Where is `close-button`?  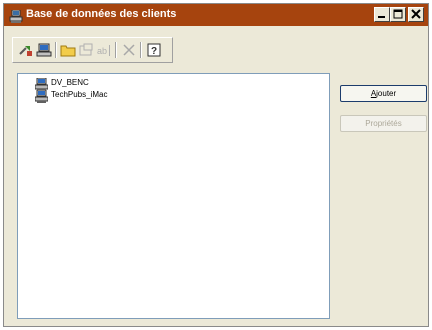 close-button is located at coordinates (416, 14).